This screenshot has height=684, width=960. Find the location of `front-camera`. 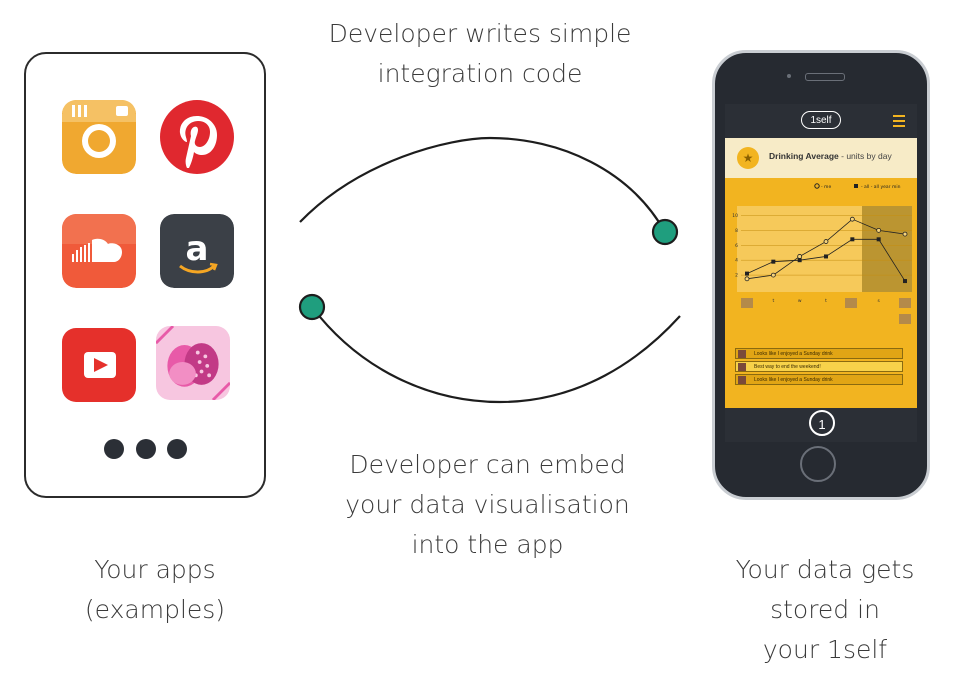

front-camera is located at coordinates (789, 76).